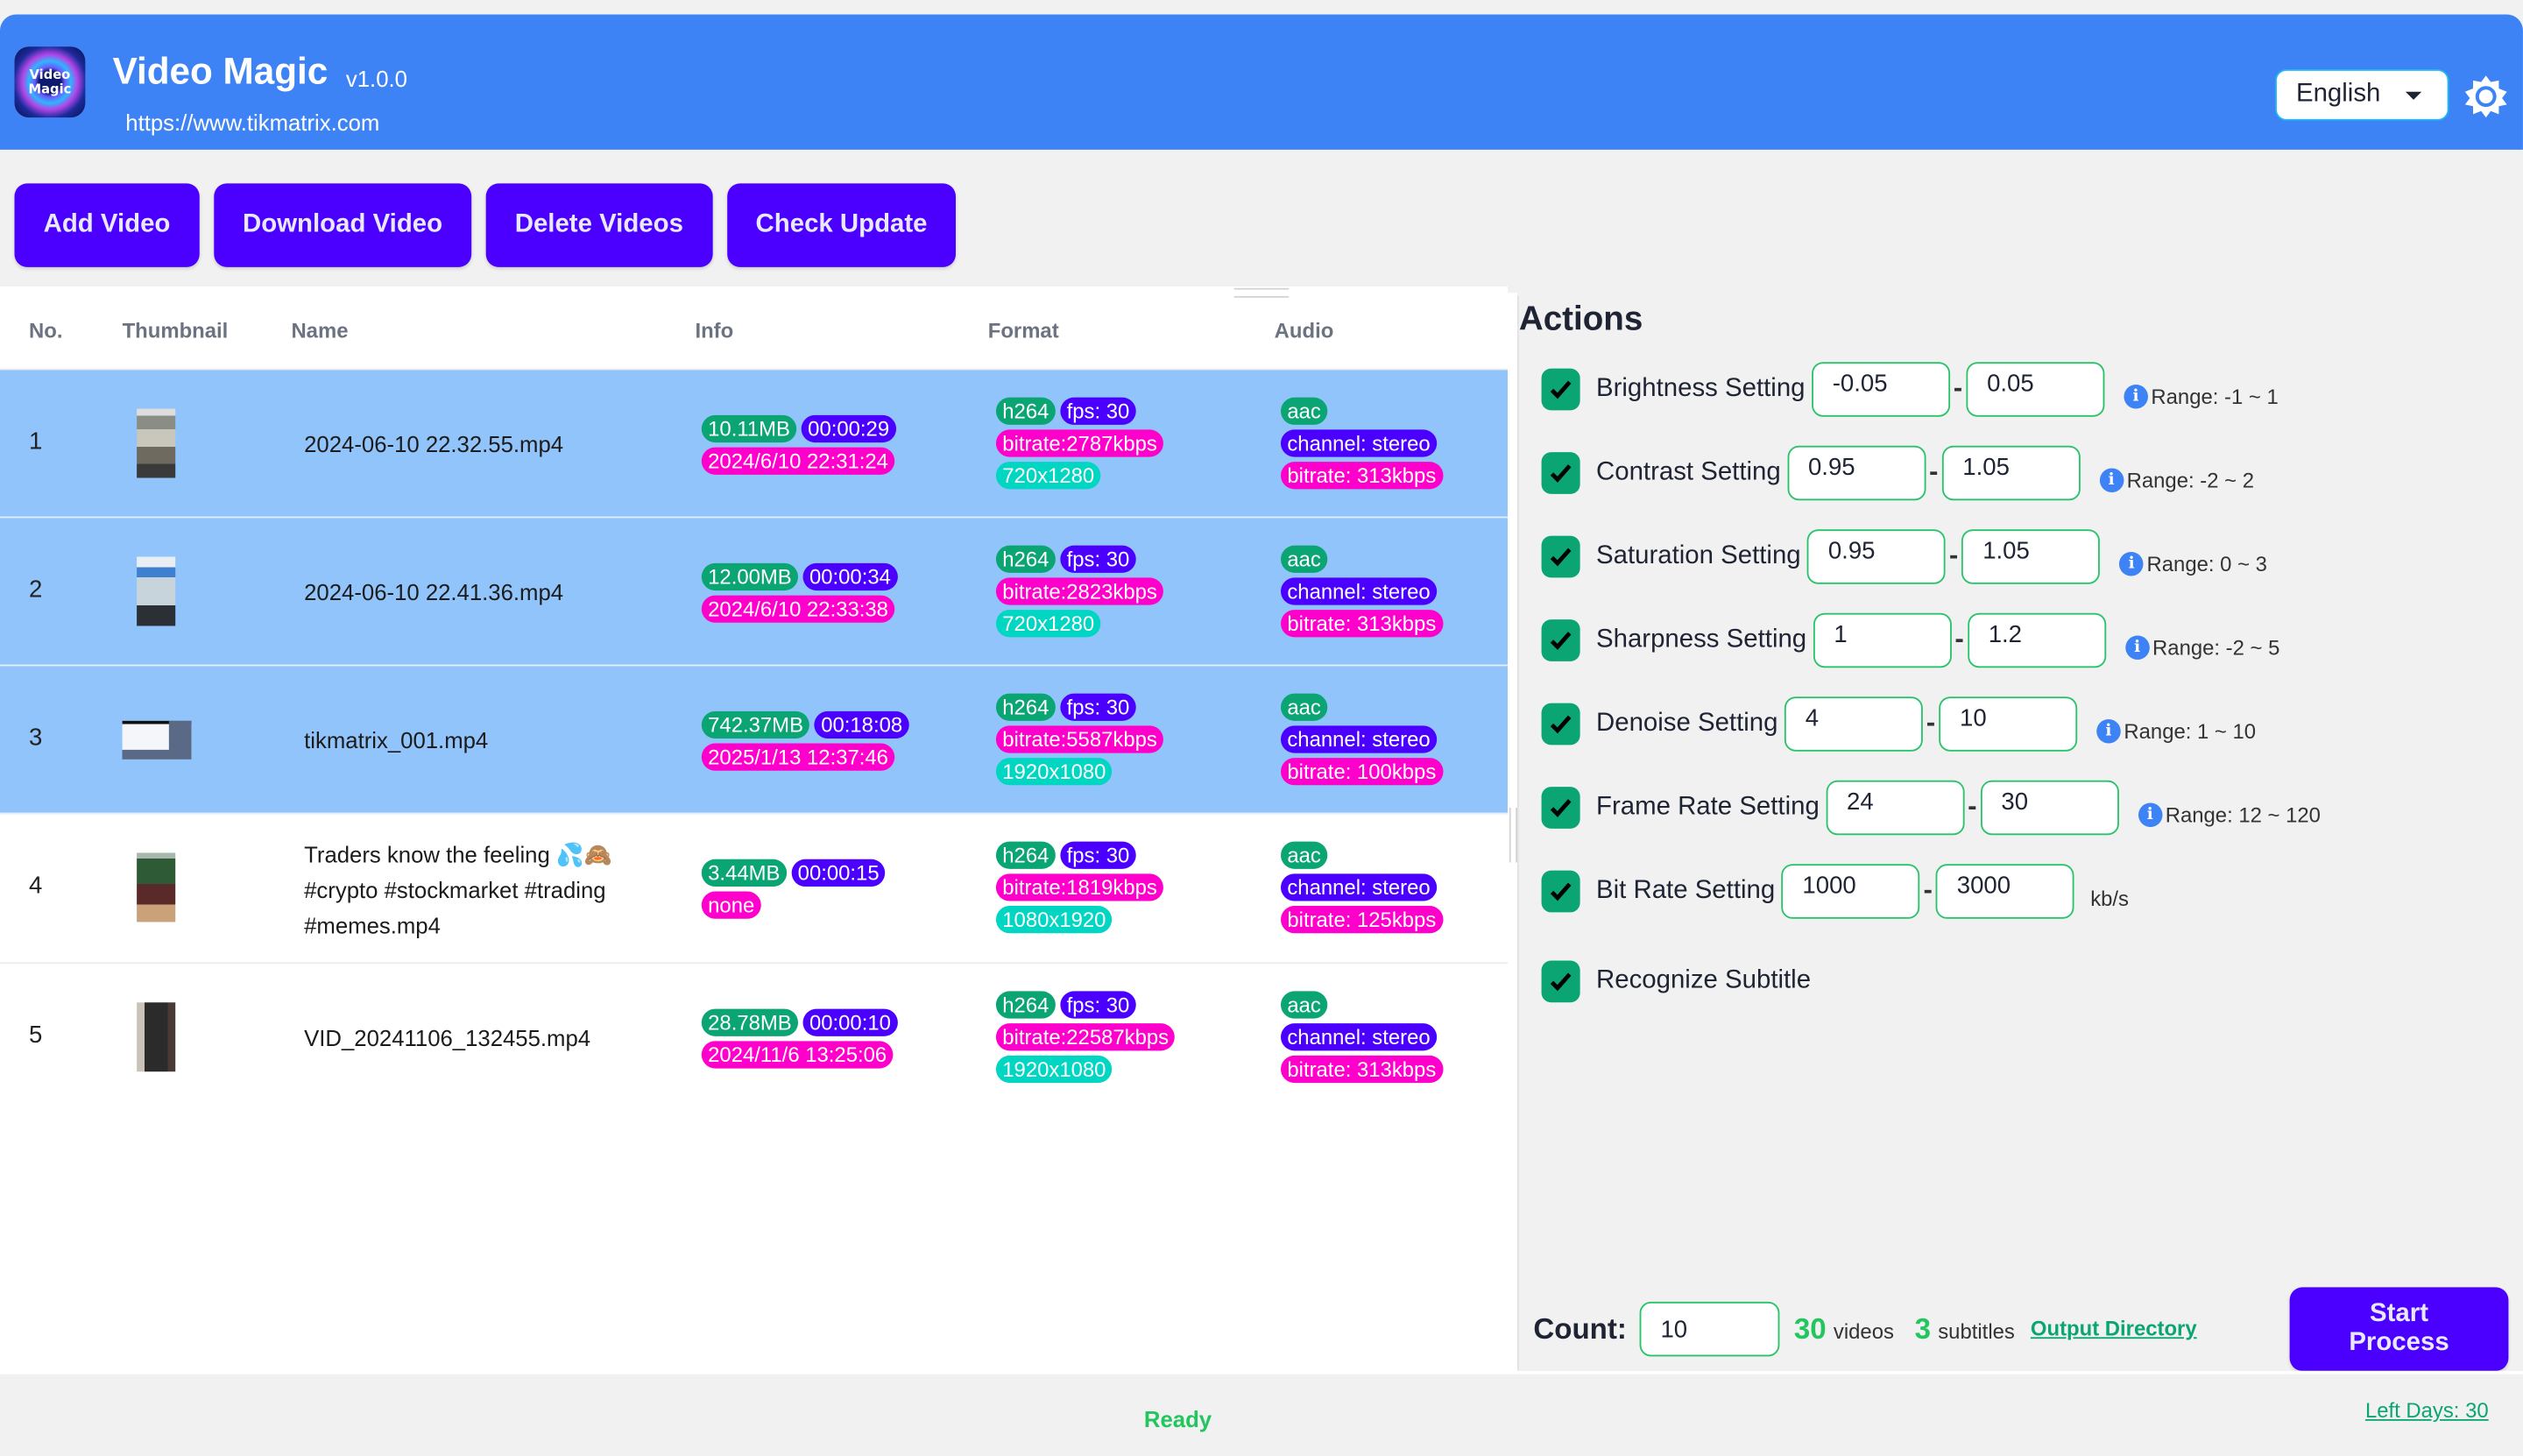 The width and height of the screenshot is (2523, 1456). I want to click on download-video-button: Download Video, so click(342, 225).